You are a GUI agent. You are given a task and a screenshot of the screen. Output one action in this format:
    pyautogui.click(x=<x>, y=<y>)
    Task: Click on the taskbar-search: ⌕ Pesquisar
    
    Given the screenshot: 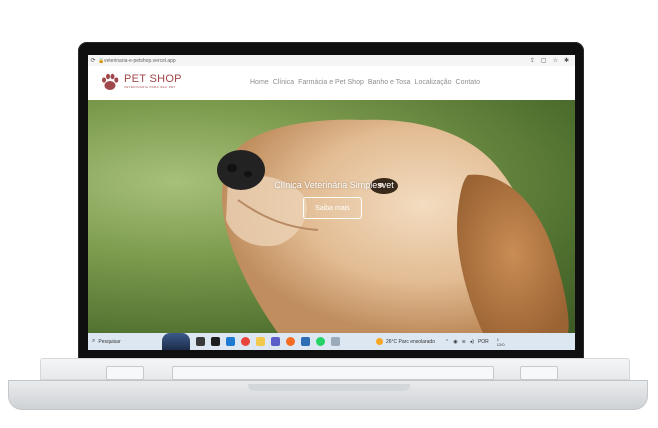 What is the action you would take?
    pyautogui.click(x=125, y=341)
    